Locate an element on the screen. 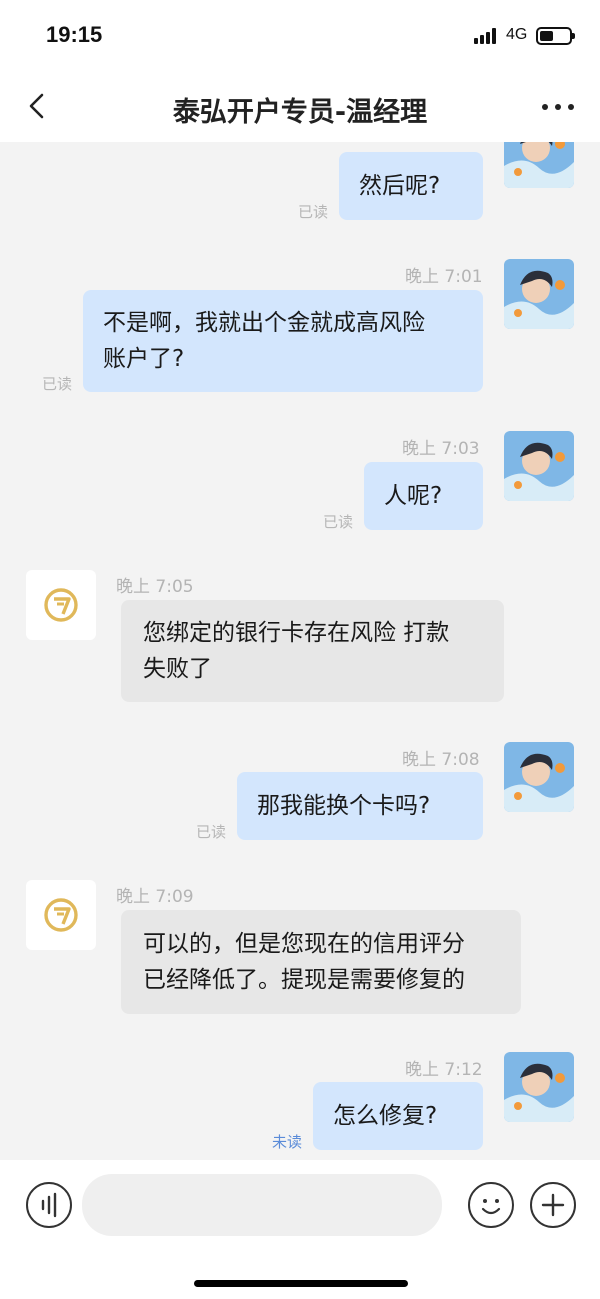 The height and width of the screenshot is (1299, 600). page-title: 泰弘开户专员-温经理 is located at coordinates (300, 112).